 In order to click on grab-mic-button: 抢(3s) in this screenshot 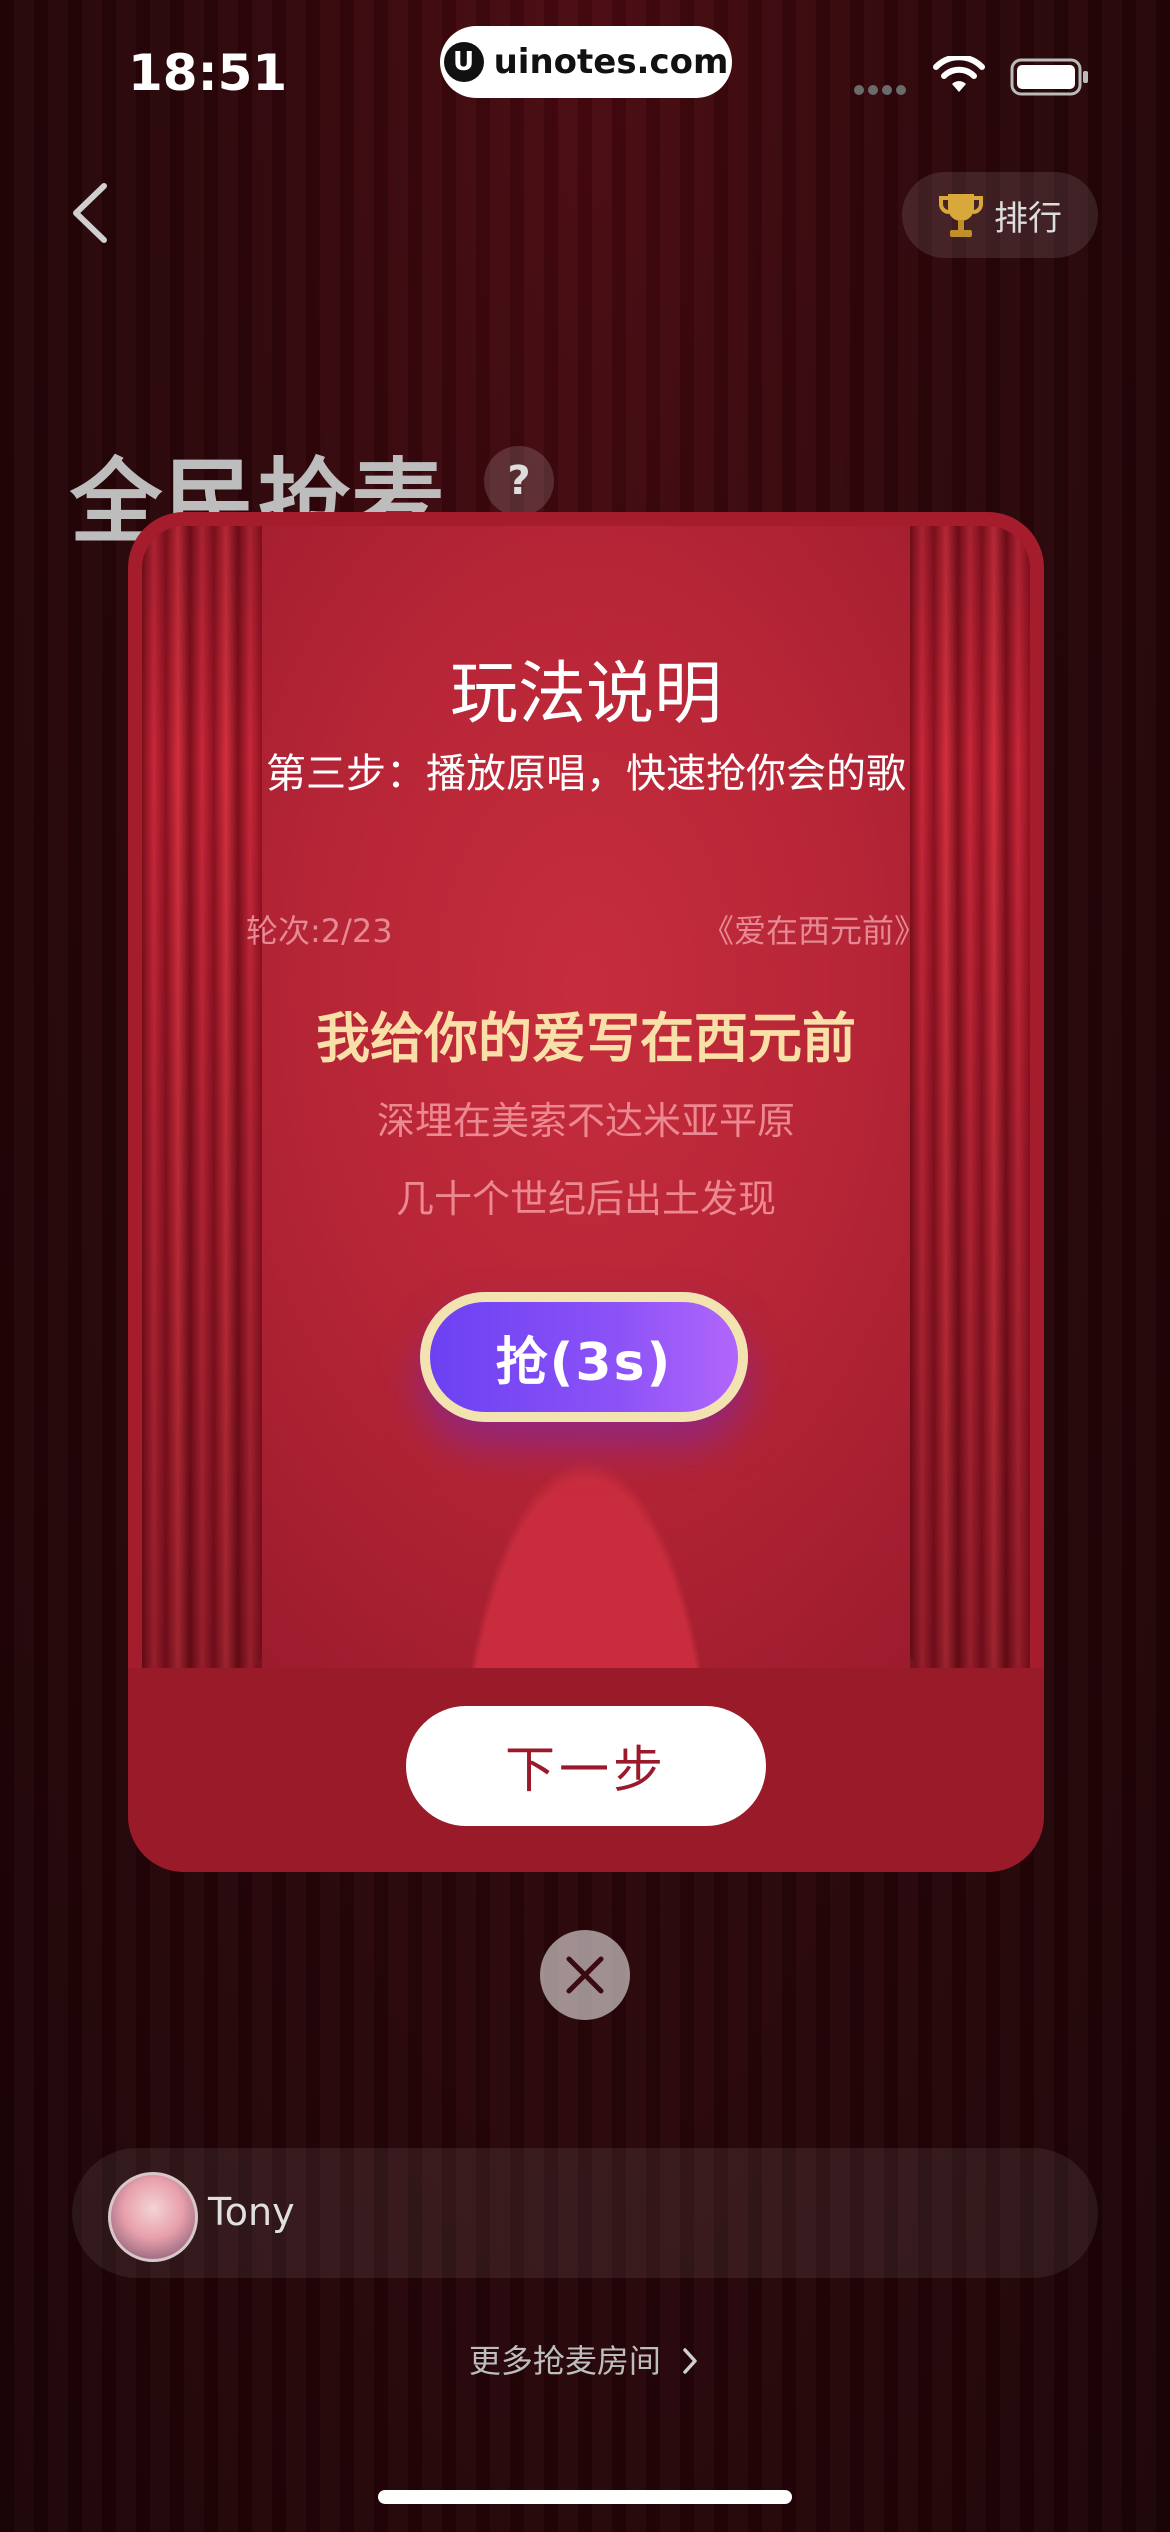, I will do `click(584, 1357)`.